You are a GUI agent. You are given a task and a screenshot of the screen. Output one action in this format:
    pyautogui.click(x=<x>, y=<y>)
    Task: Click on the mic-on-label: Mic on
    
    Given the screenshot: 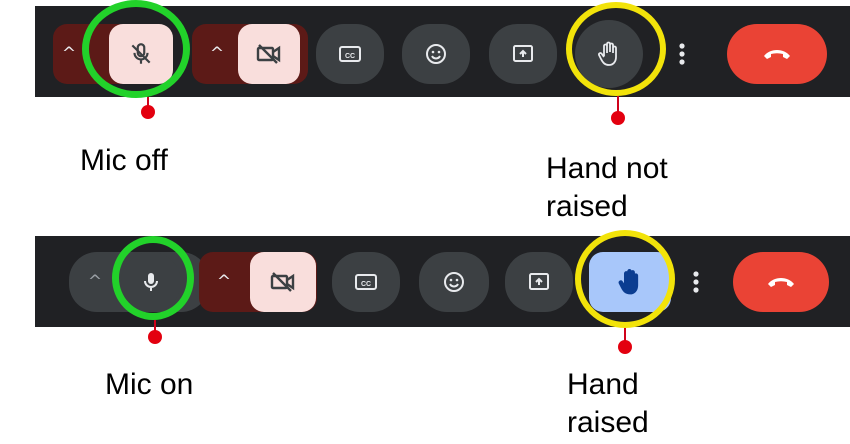 What is the action you would take?
    pyautogui.click(x=149, y=384)
    